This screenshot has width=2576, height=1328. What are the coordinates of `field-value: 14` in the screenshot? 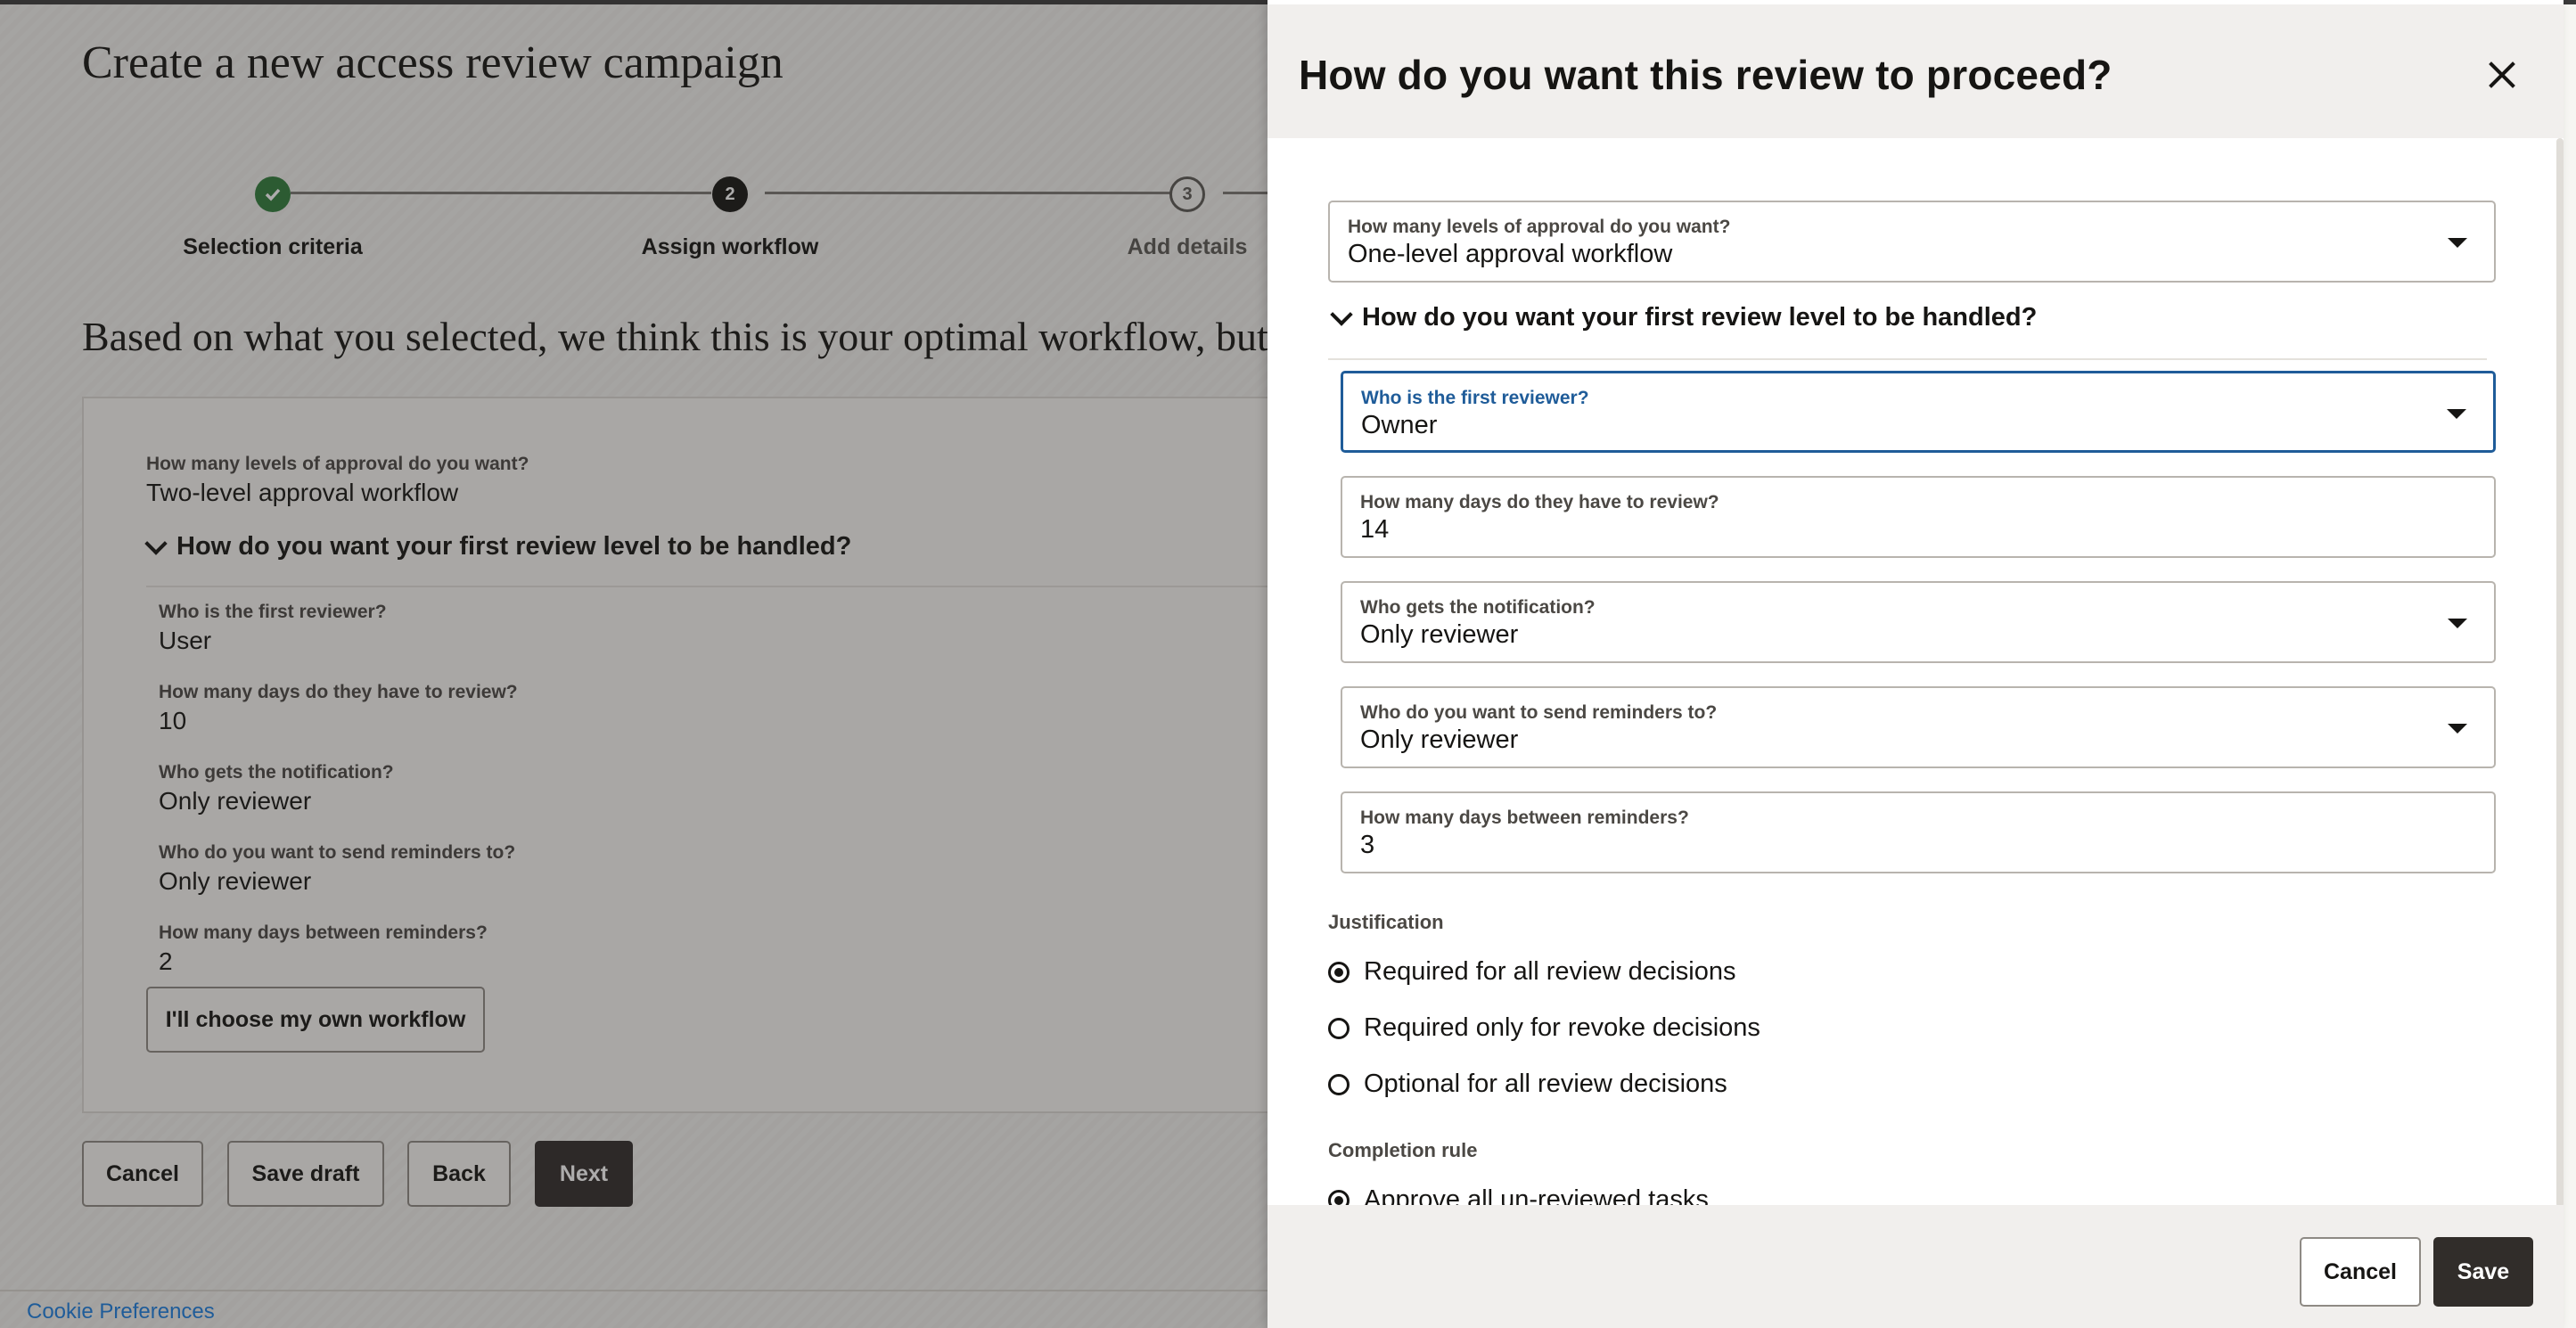 It's located at (1375, 529).